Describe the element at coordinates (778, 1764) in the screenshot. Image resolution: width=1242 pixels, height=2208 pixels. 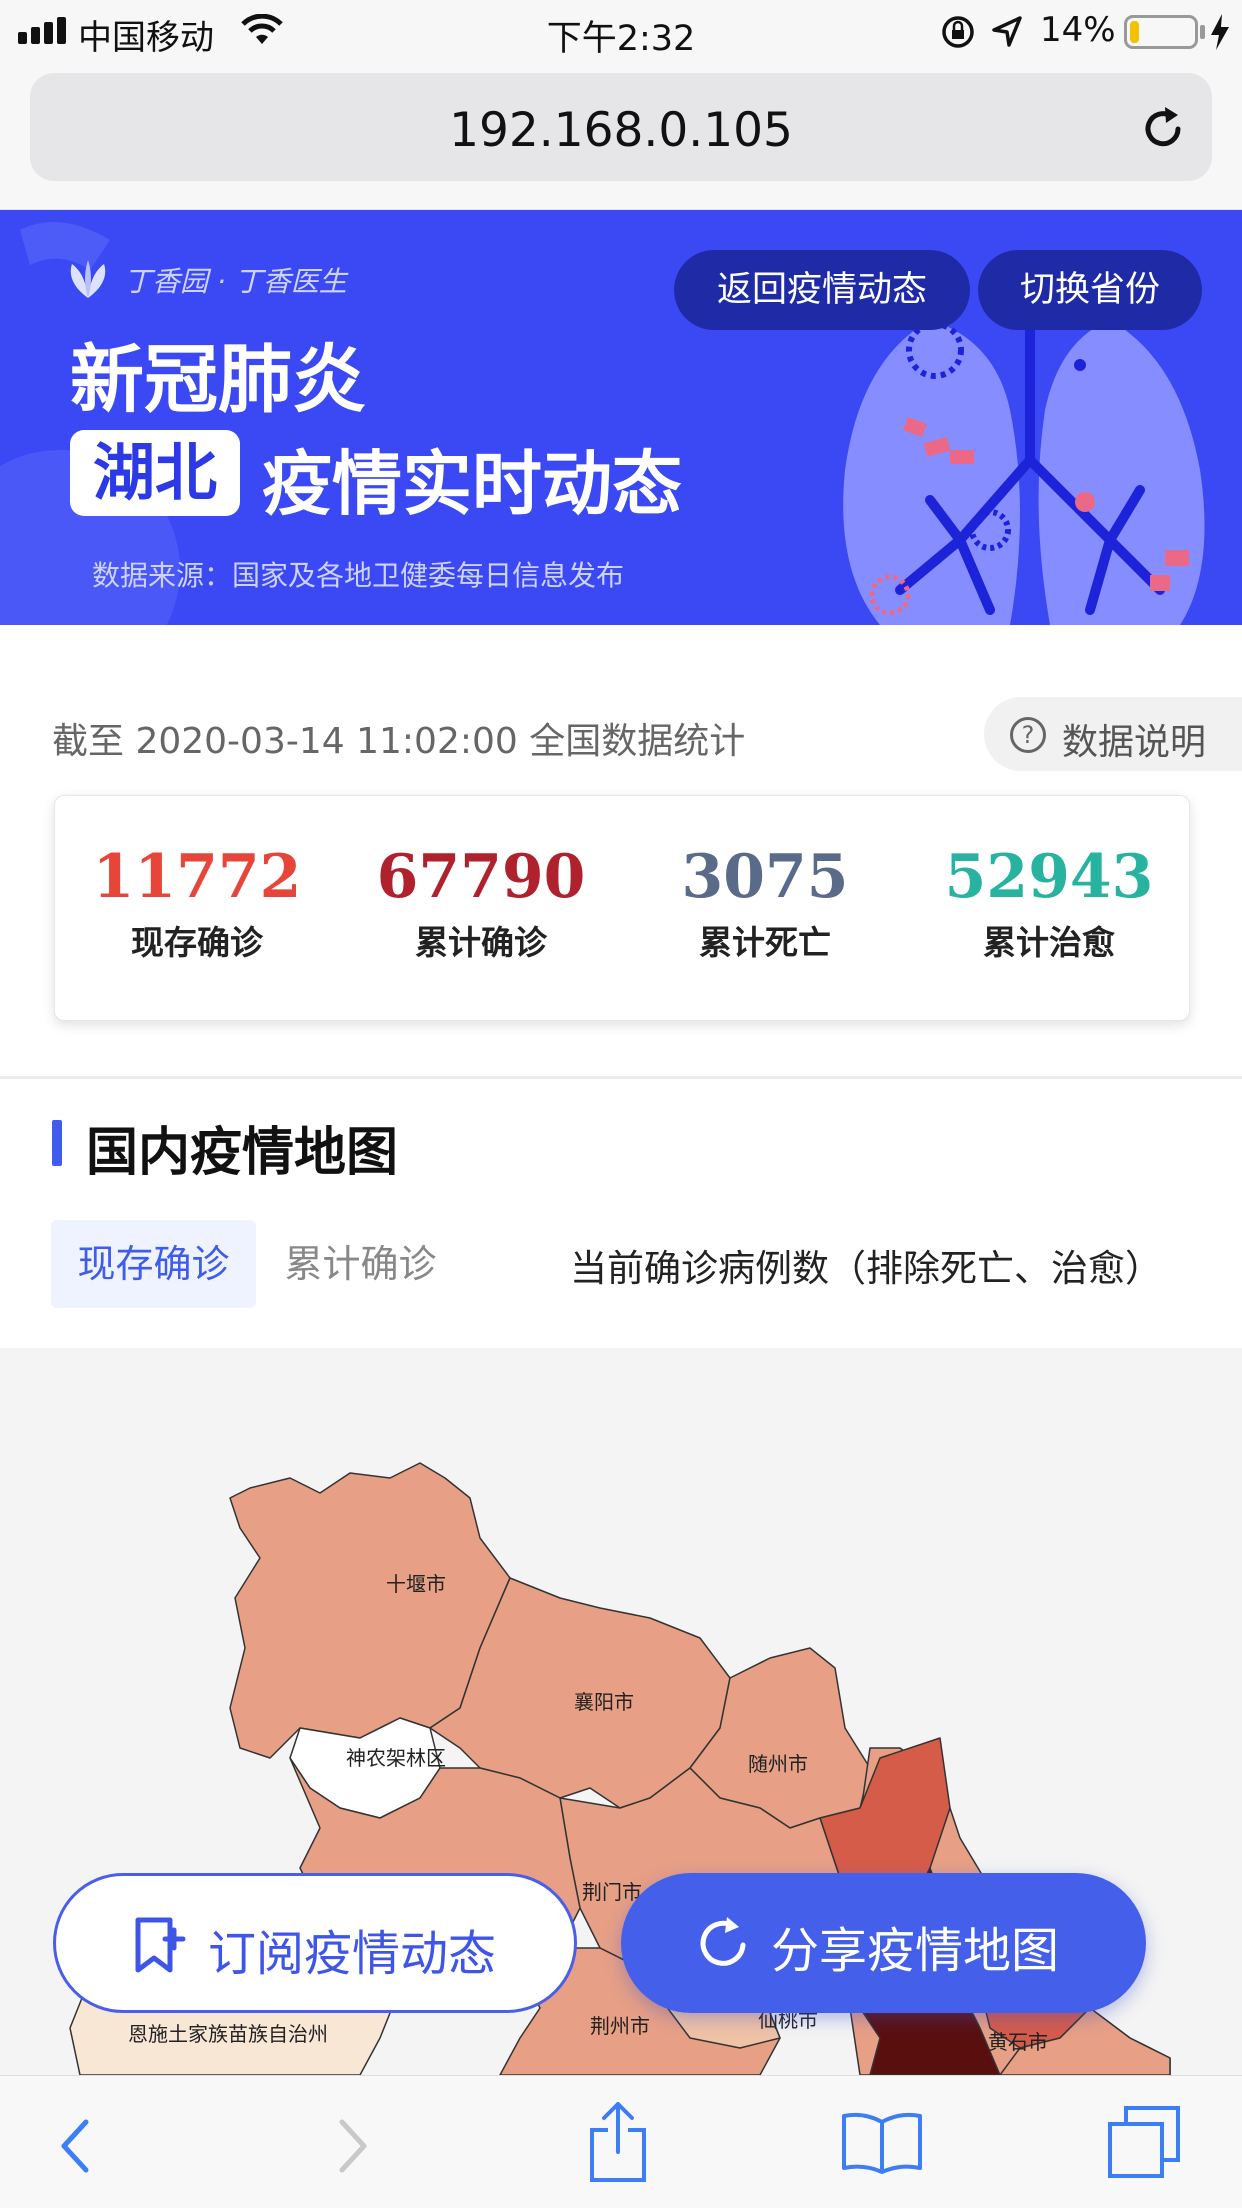
I see `map-label: 随州市` at that location.